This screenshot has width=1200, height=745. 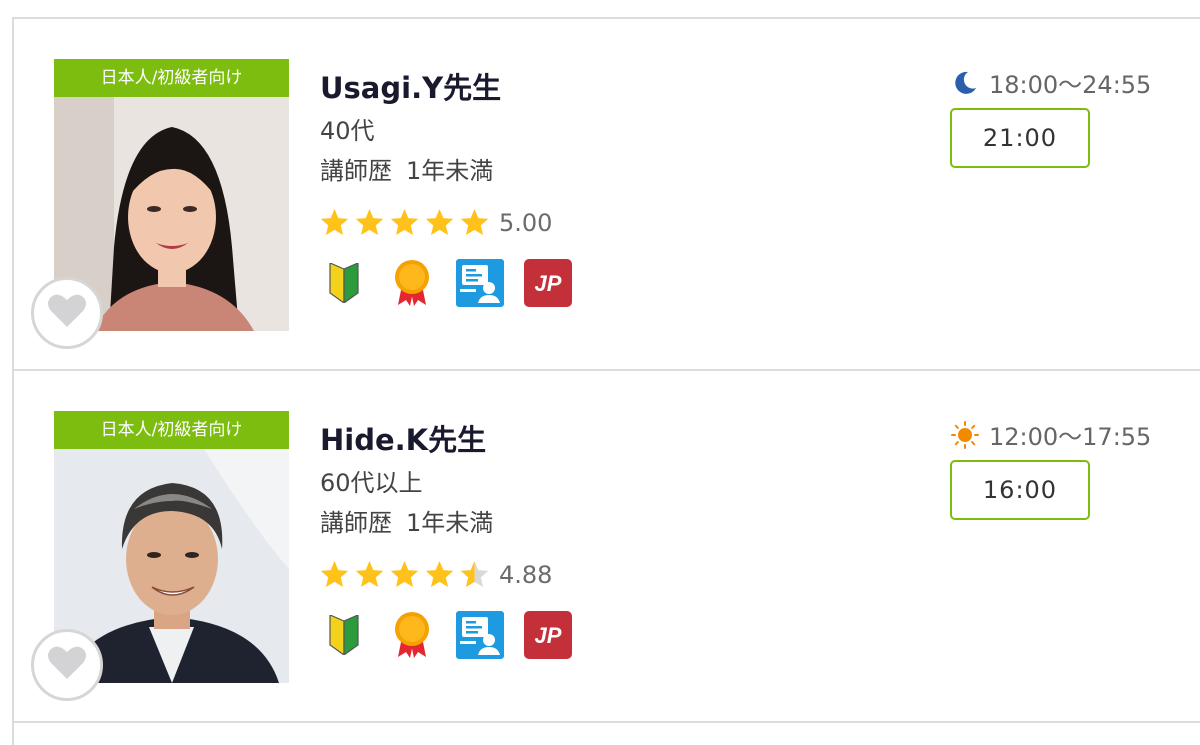 What do you see at coordinates (526, 575) in the screenshot?
I see `rating-score: 4.88` at bounding box center [526, 575].